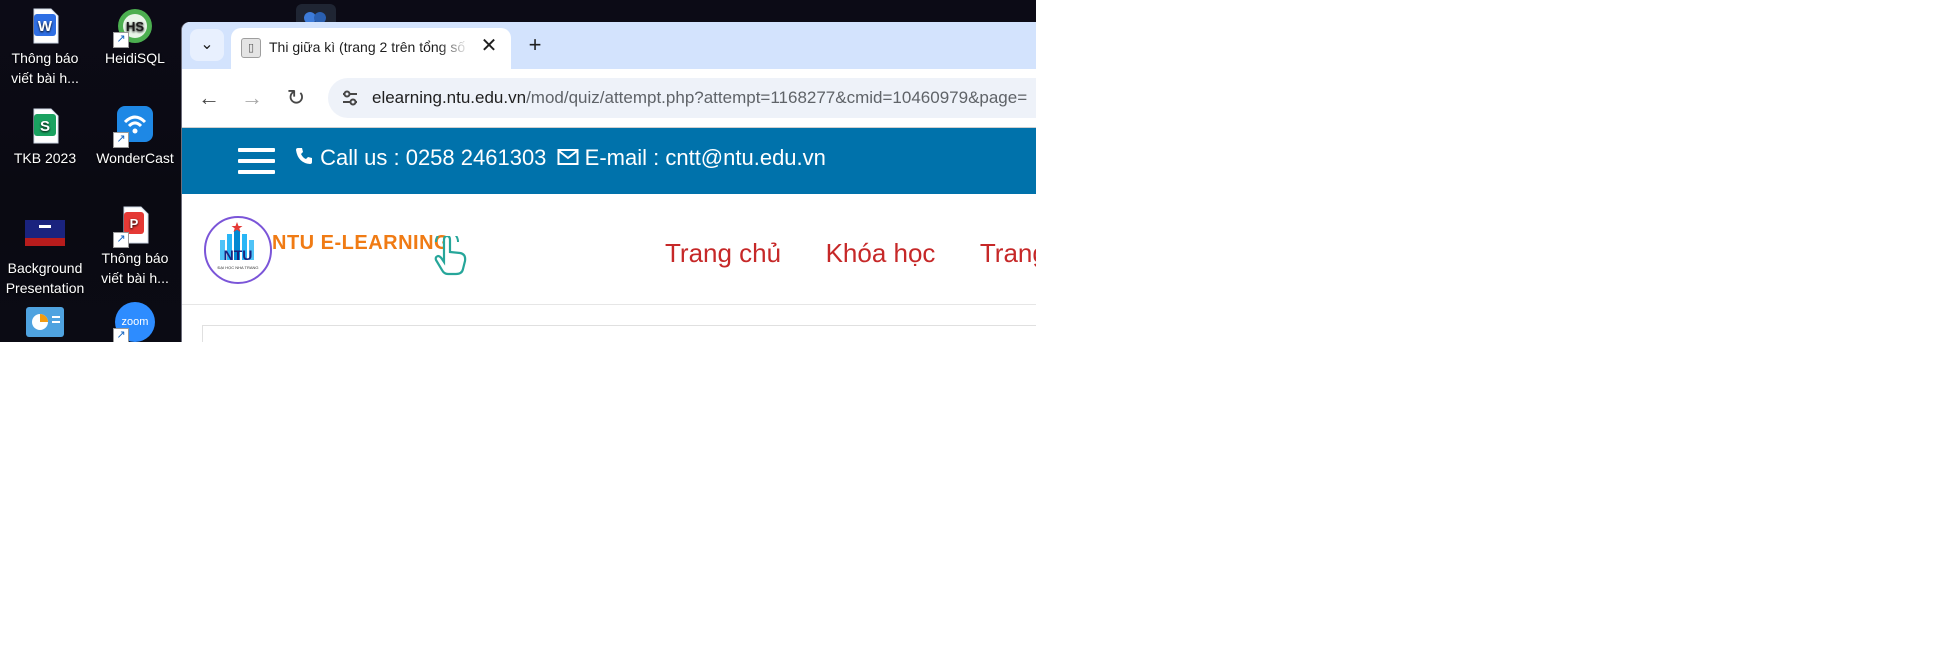 The width and height of the screenshot is (1943, 652). I want to click on svg-text: P, so click(134, 223).